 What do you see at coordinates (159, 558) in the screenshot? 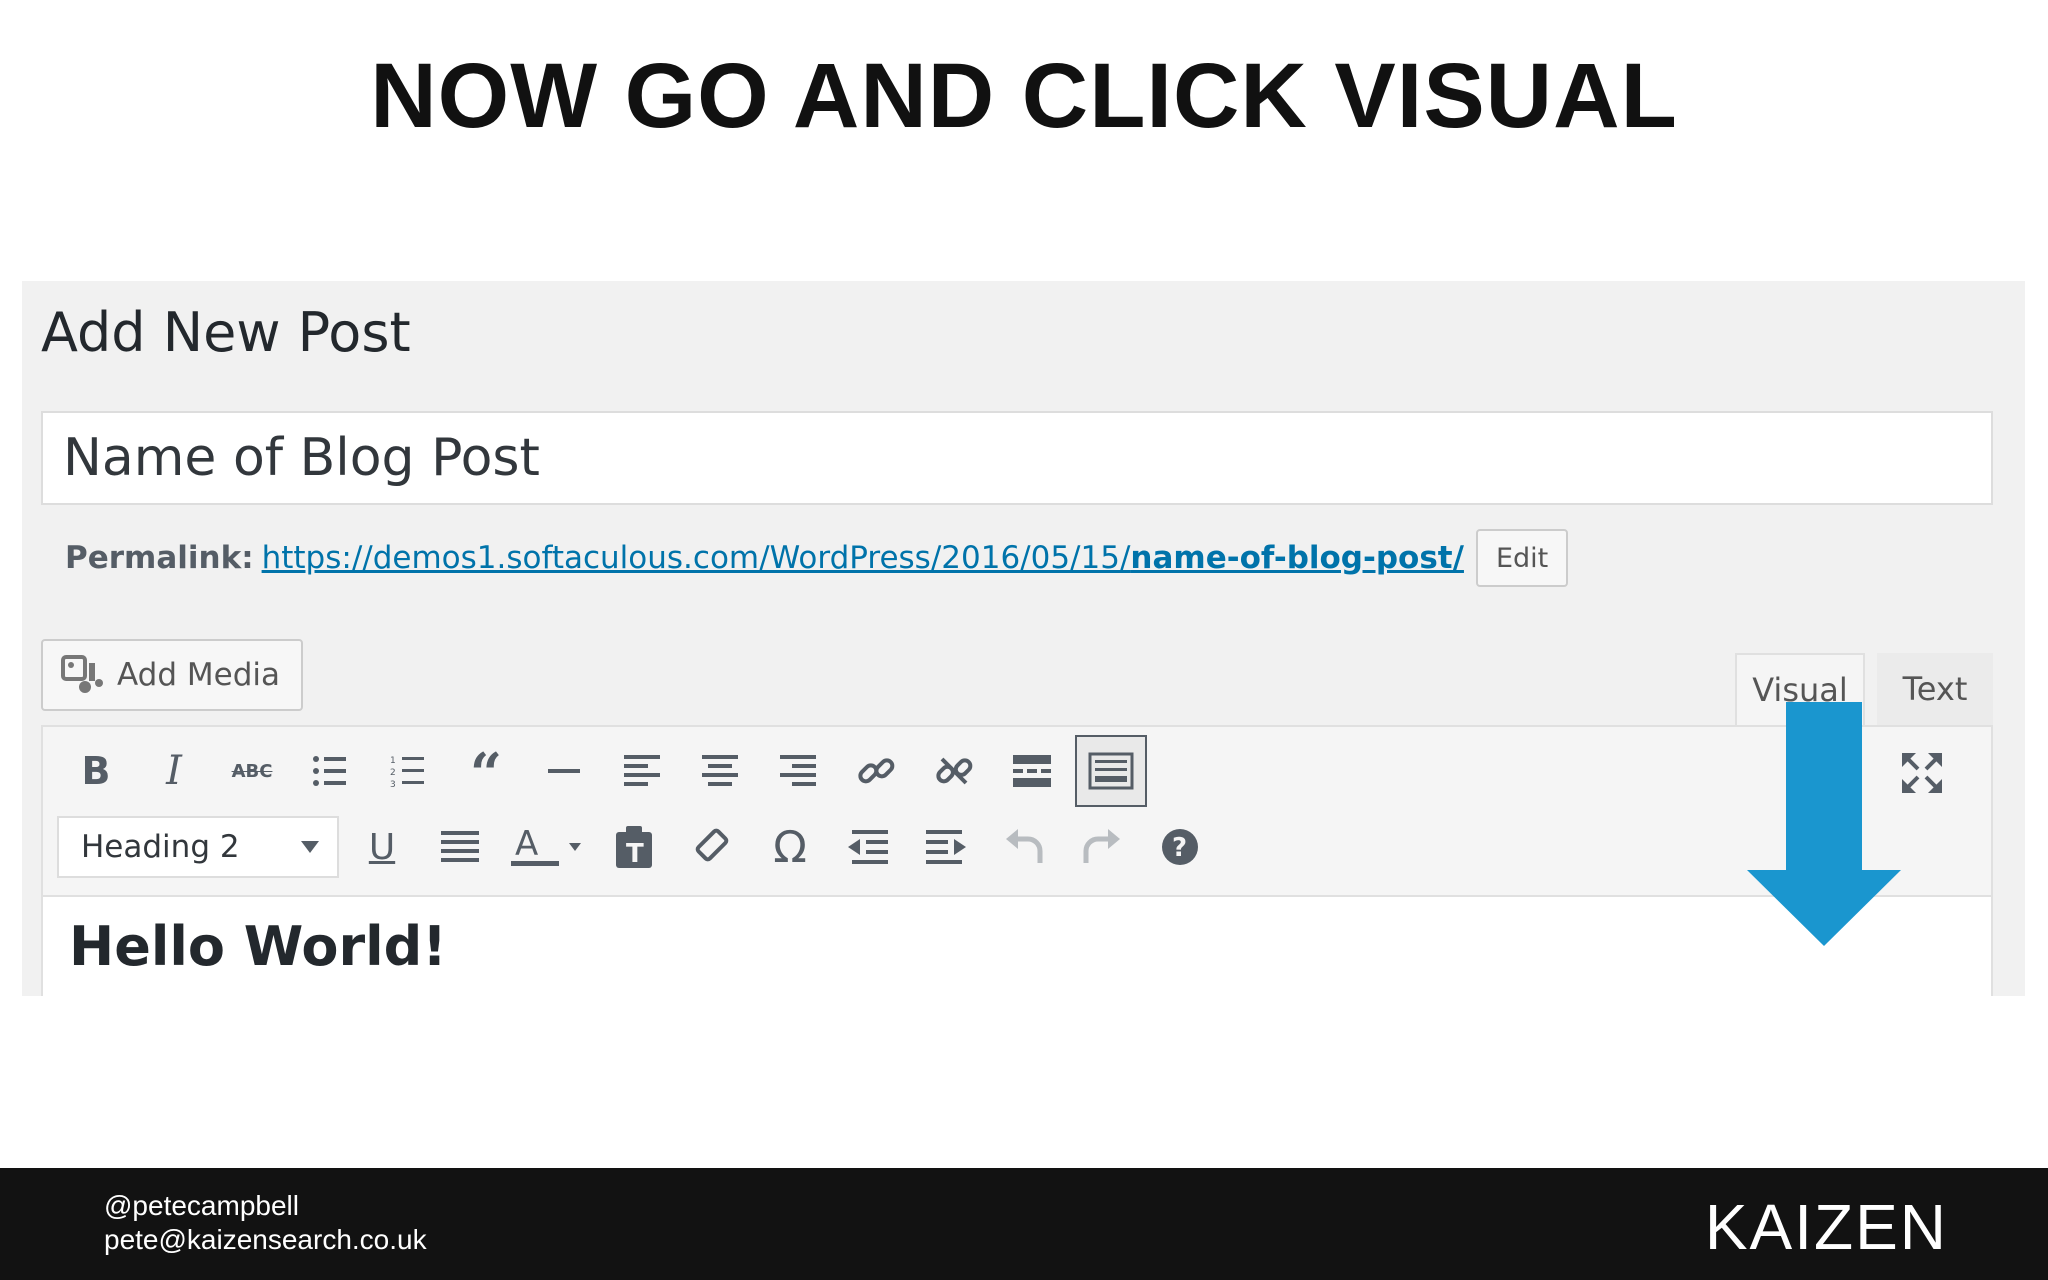
I see `permalink-label: Permalink:` at bounding box center [159, 558].